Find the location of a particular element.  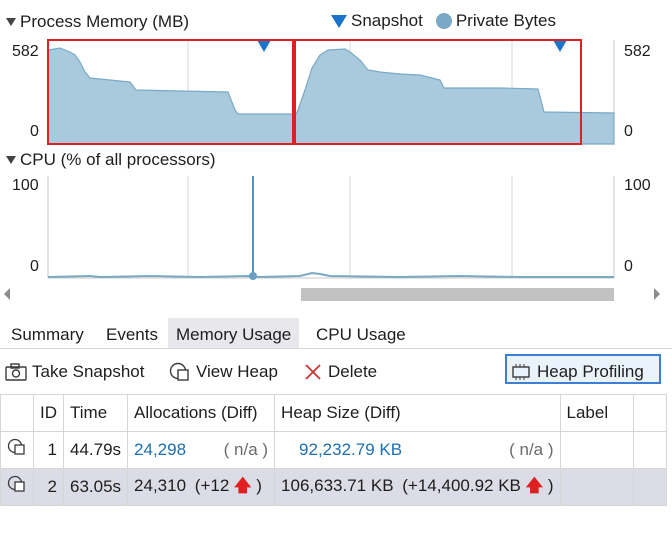

view-heap-label: View Heap is located at coordinates (237, 371).